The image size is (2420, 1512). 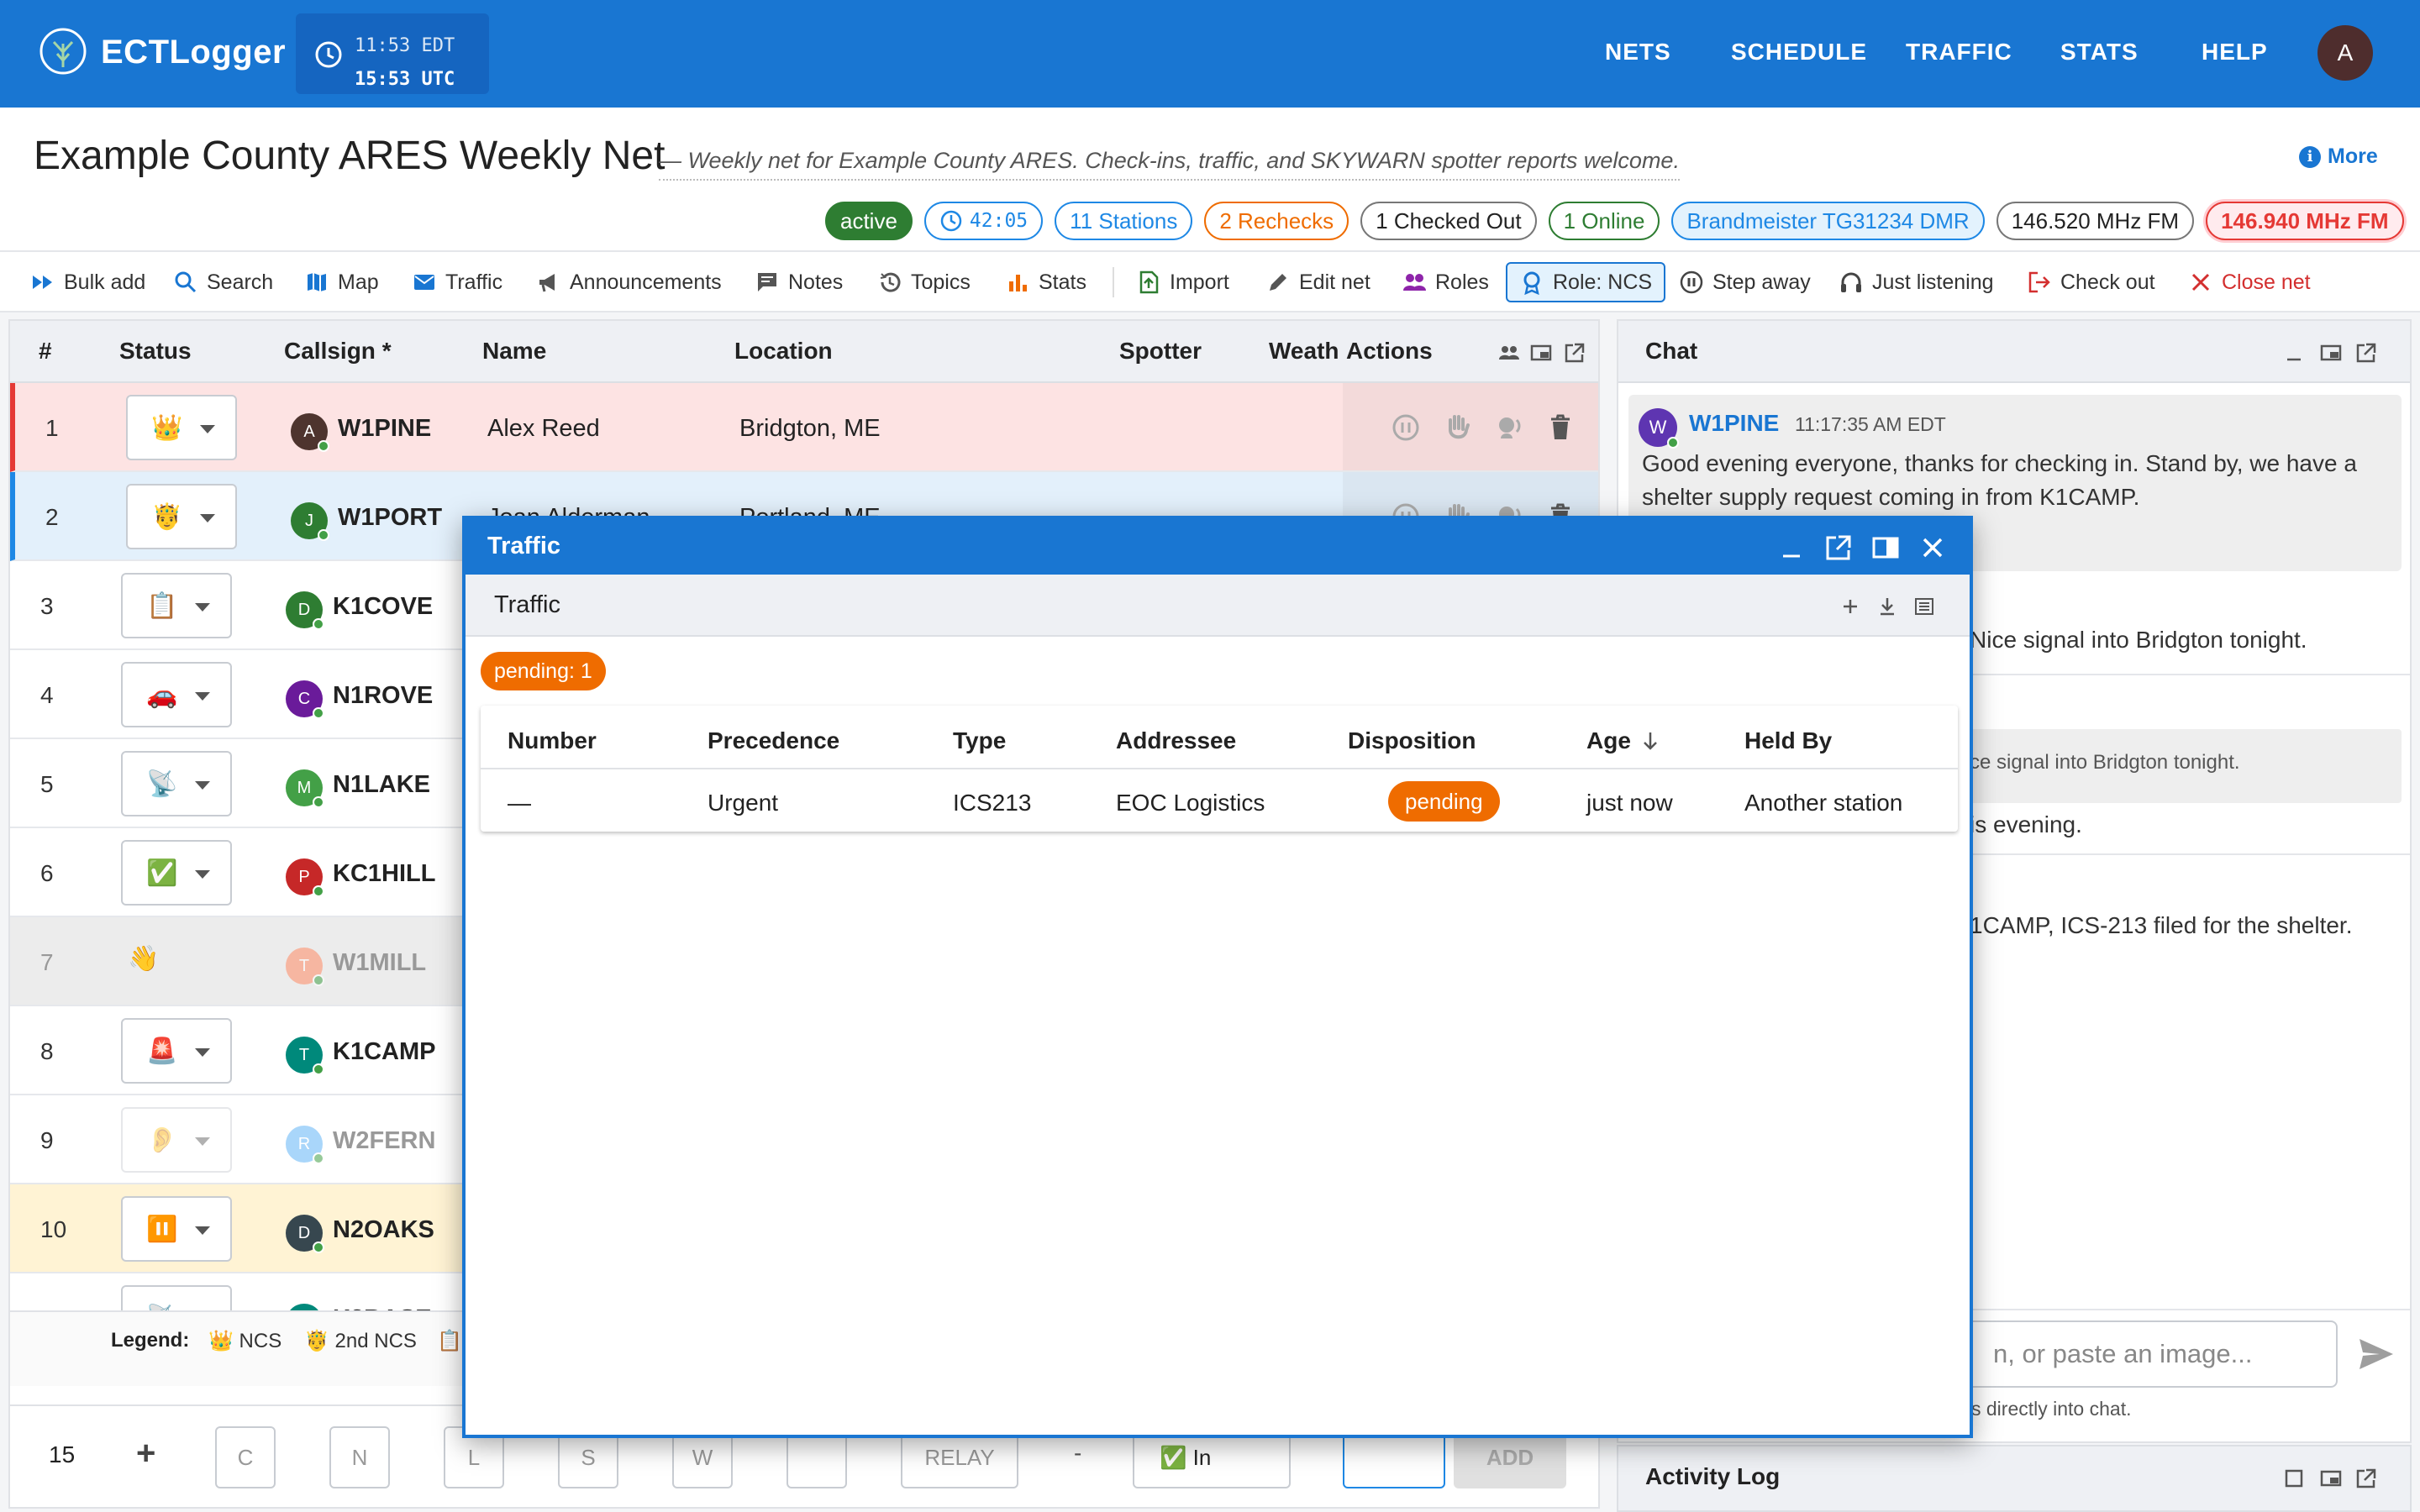 What do you see at coordinates (384, 1052) in the screenshot?
I see `callsign: K1CAMP` at bounding box center [384, 1052].